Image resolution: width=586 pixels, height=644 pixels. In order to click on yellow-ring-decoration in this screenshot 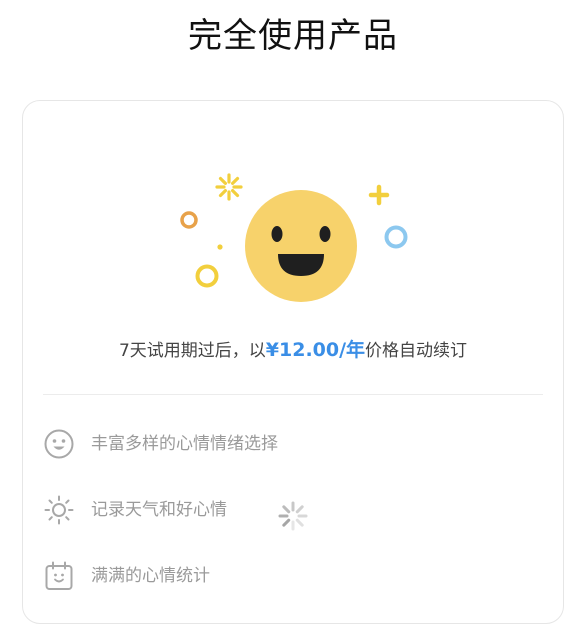, I will do `click(207, 276)`.